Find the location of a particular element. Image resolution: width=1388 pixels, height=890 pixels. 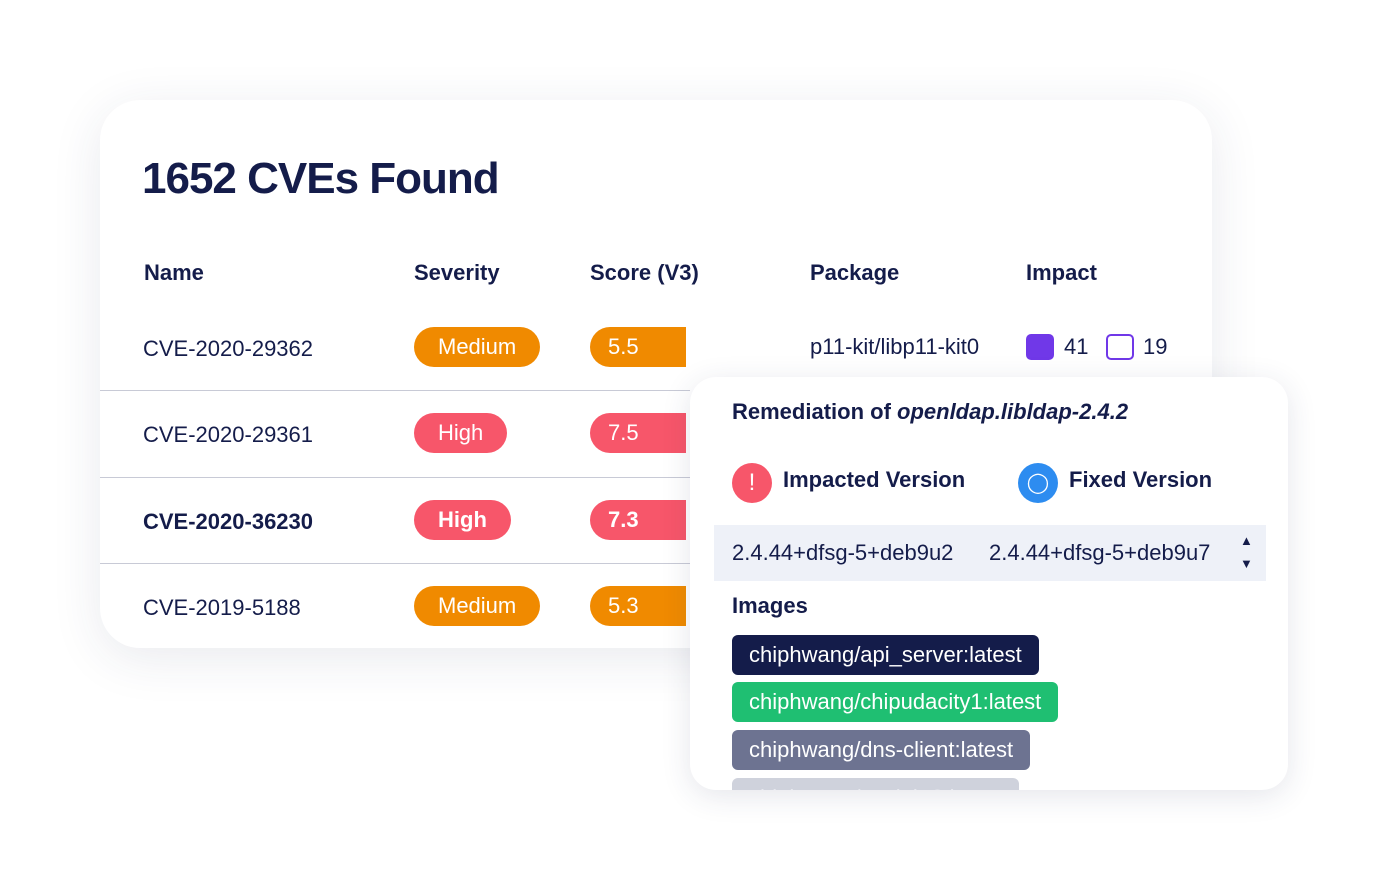

image-tag: chiphwang/exploit-2:latest is located at coordinates (876, 784).